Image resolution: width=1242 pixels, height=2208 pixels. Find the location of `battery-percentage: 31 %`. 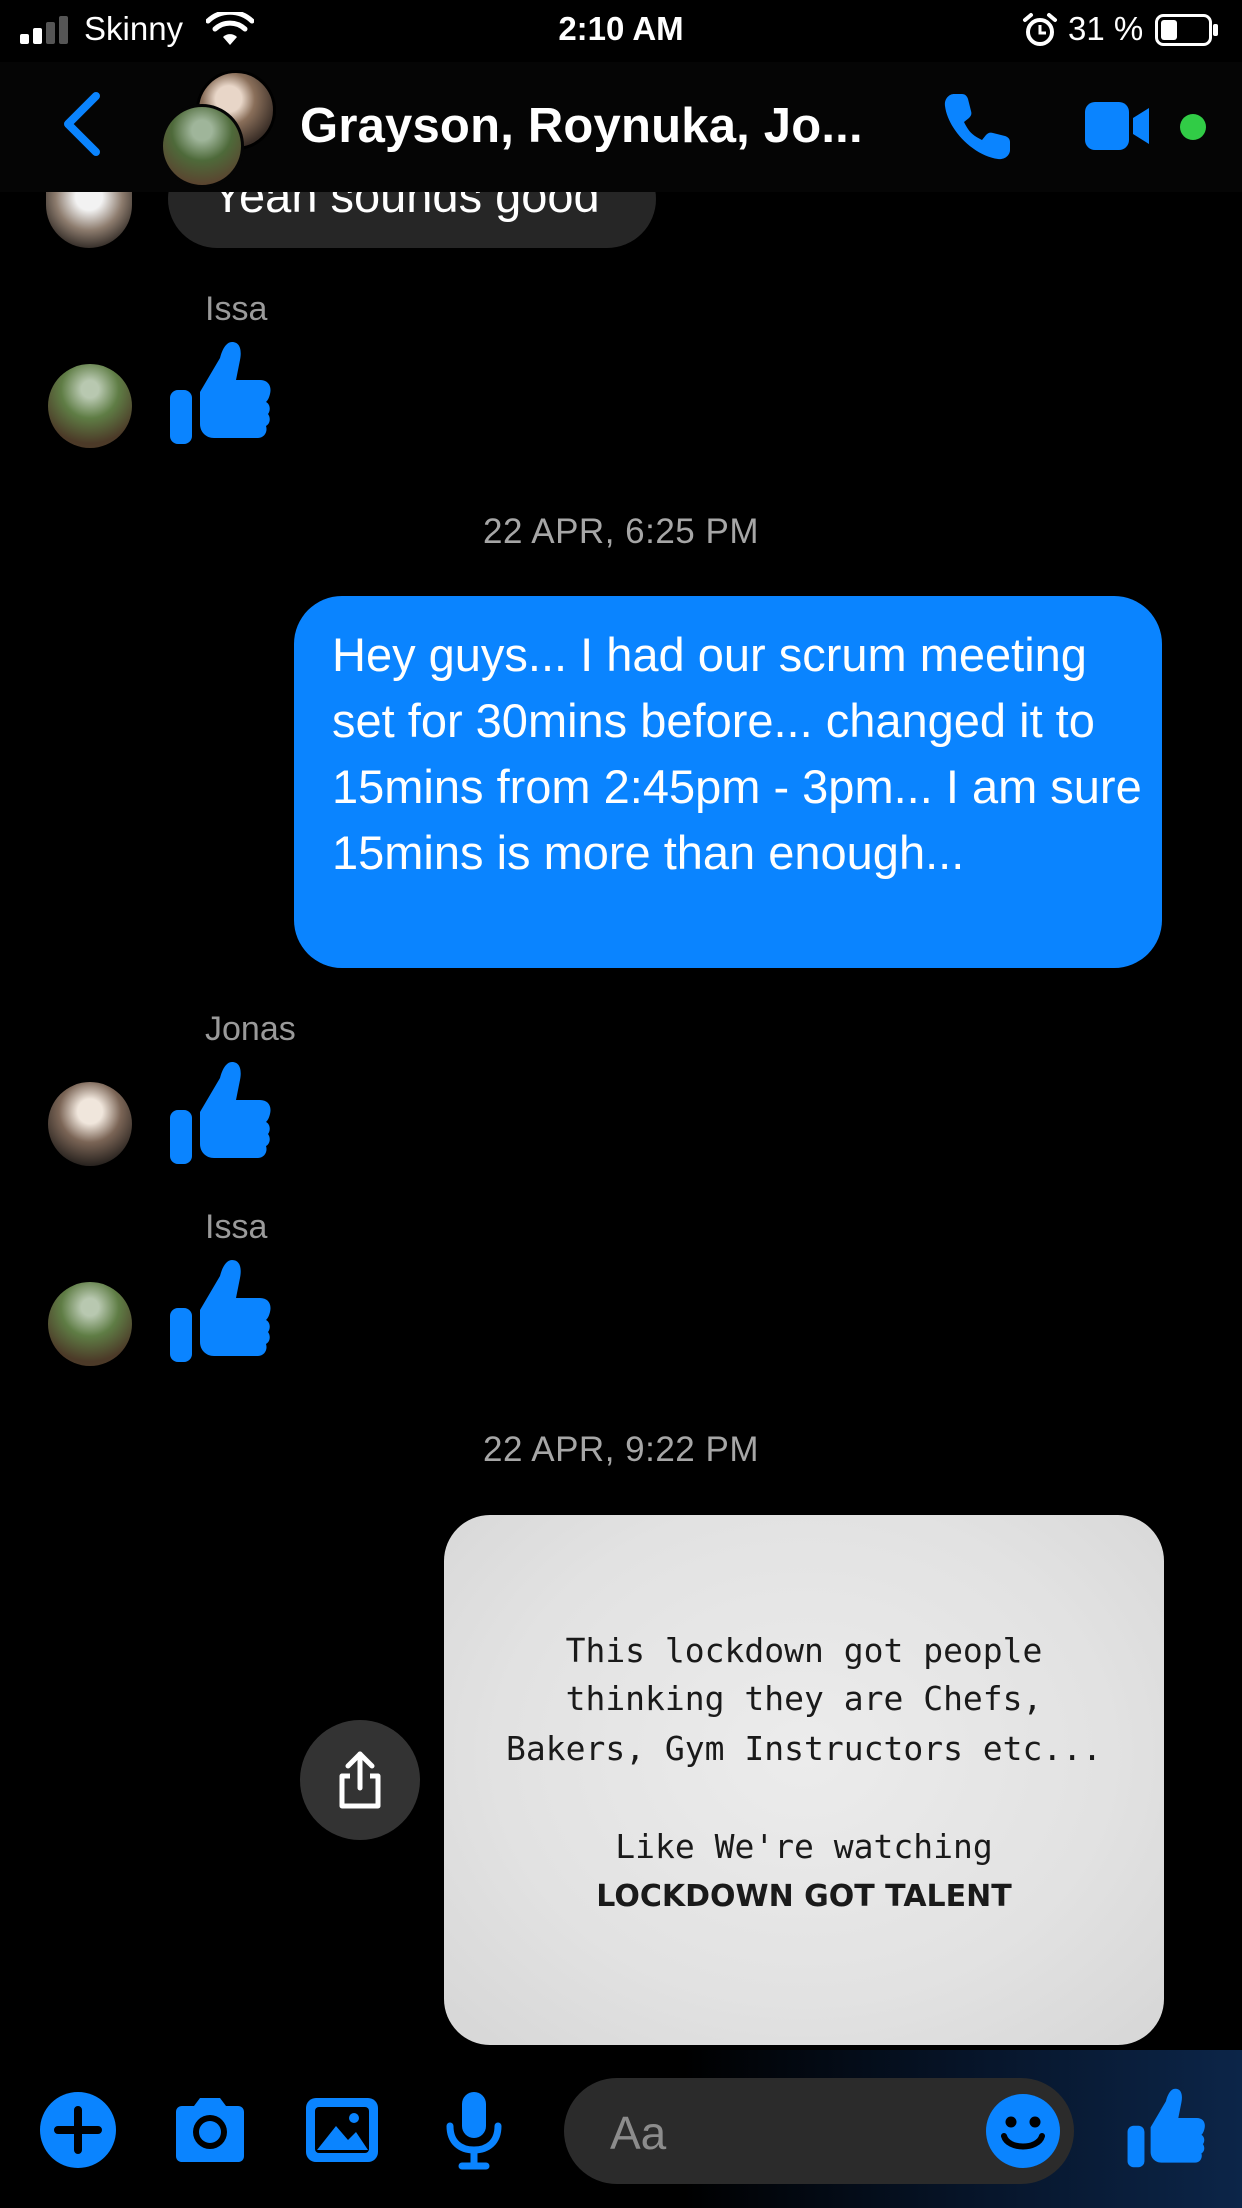

battery-percentage: 31 % is located at coordinates (1106, 28).